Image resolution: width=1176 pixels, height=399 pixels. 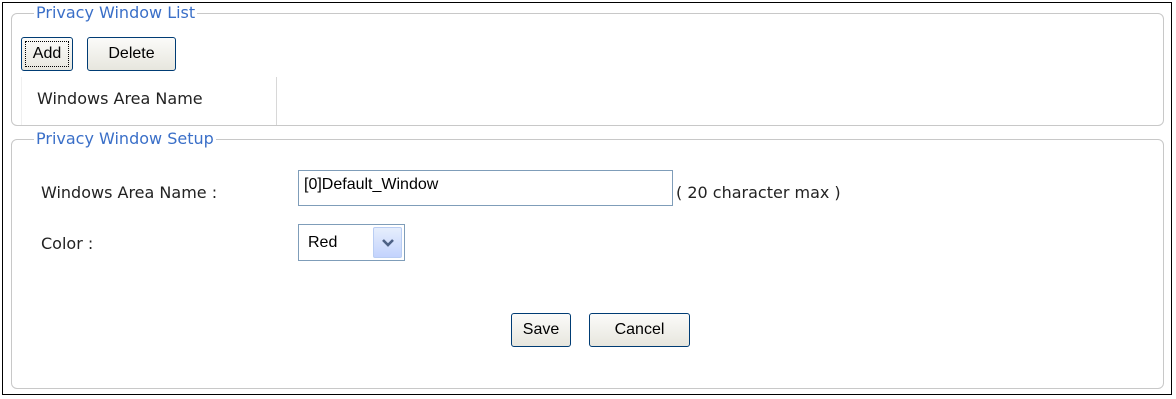 I want to click on privacy-window-setup-legend: Privacy Window Setup, so click(x=125, y=138).